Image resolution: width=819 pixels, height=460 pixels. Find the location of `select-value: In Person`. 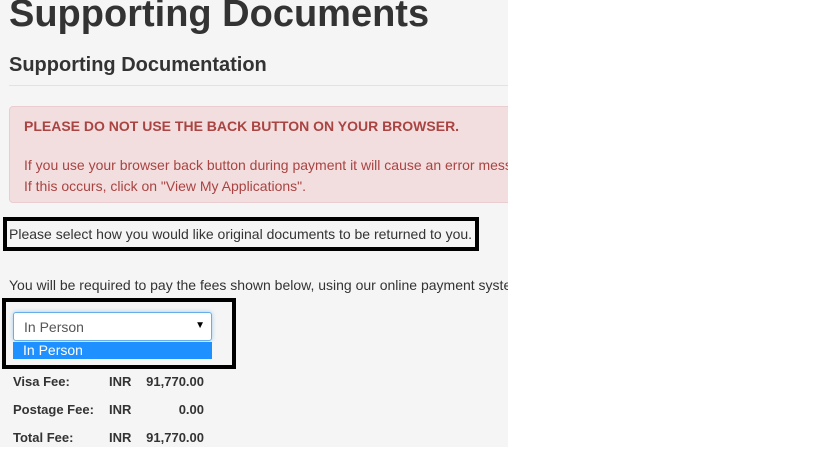

select-value: In Person is located at coordinates (54, 327).